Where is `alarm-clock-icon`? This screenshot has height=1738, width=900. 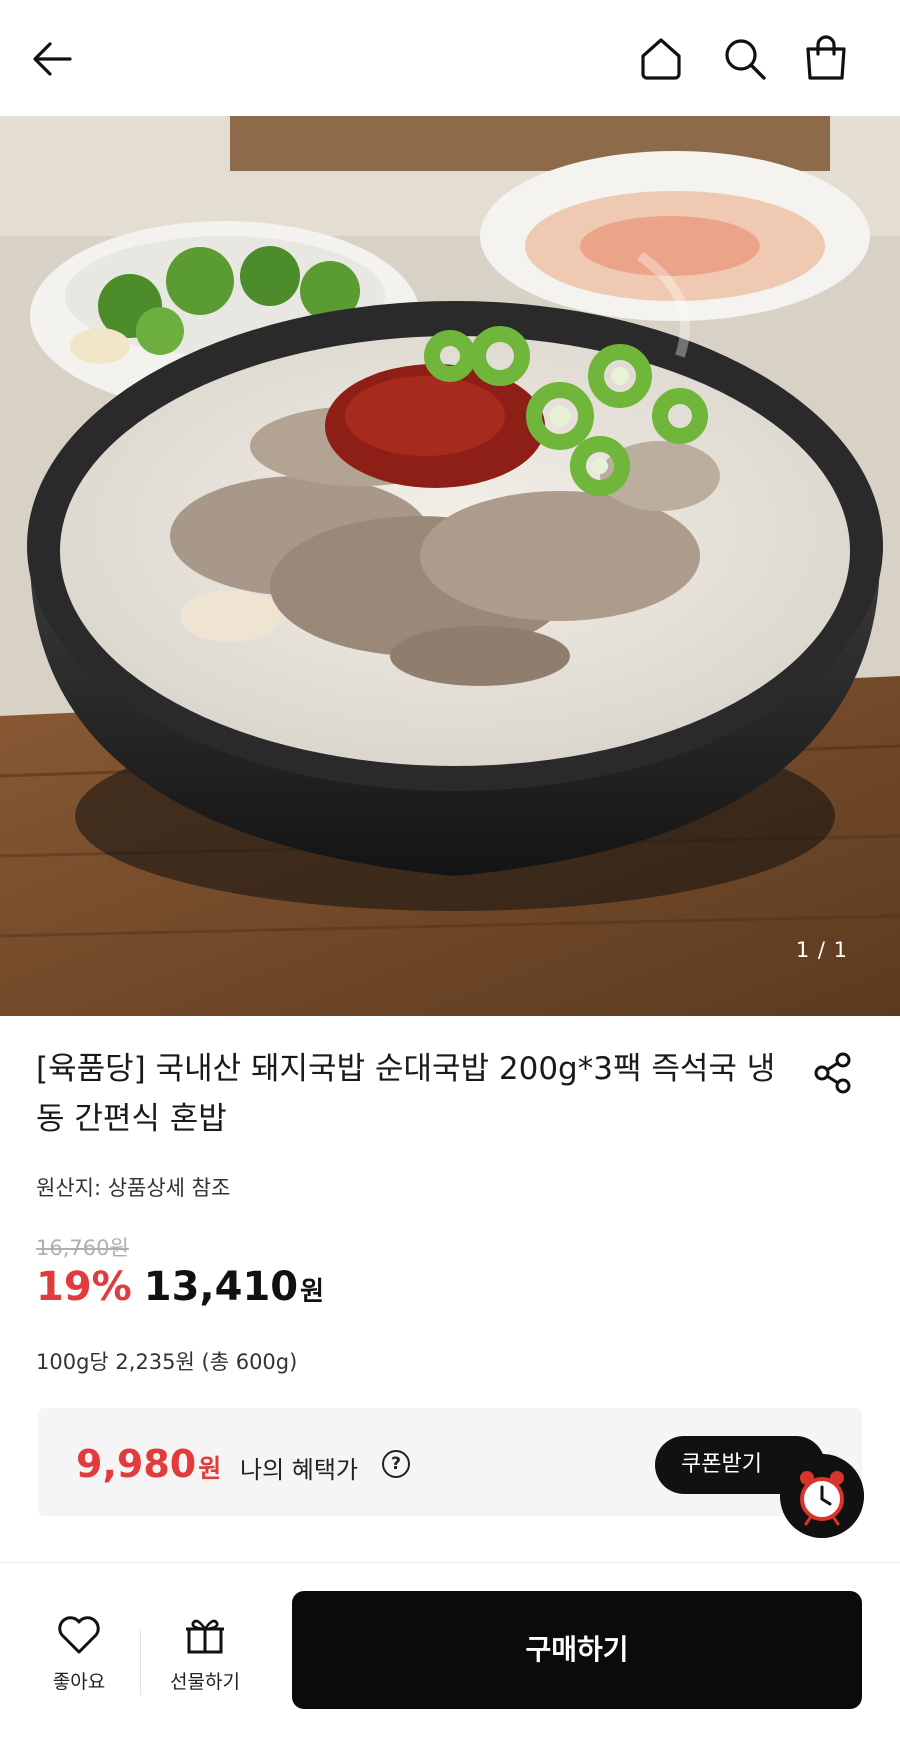
alarm-clock-icon is located at coordinates (822, 1496).